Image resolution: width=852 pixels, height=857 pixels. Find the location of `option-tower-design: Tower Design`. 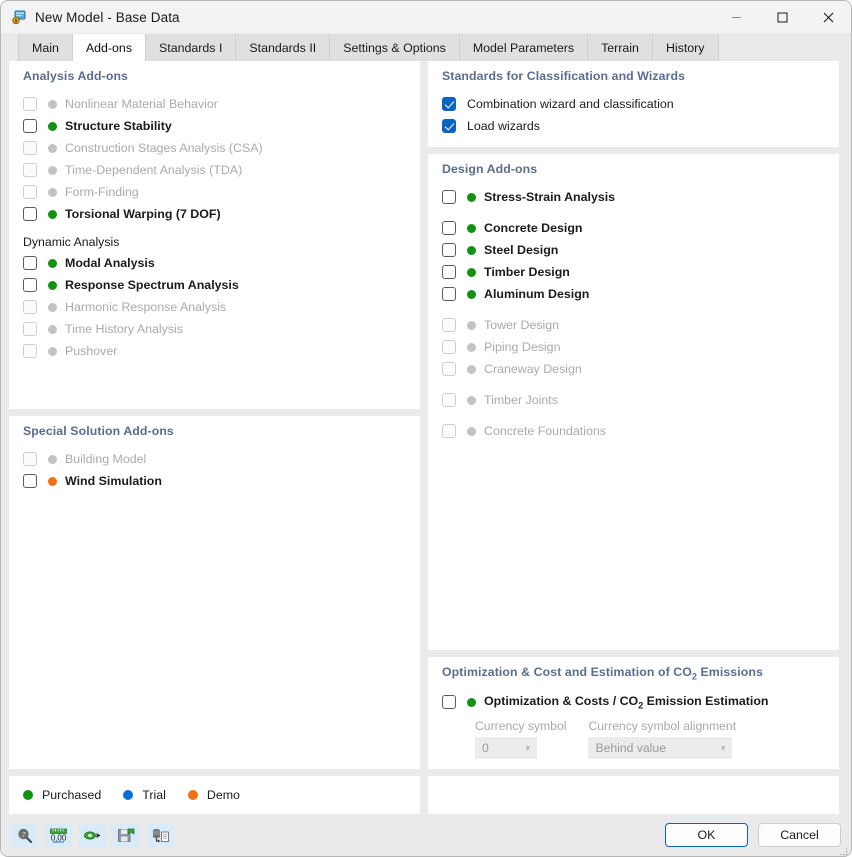

option-tower-design: Tower Design is located at coordinates (633, 325).